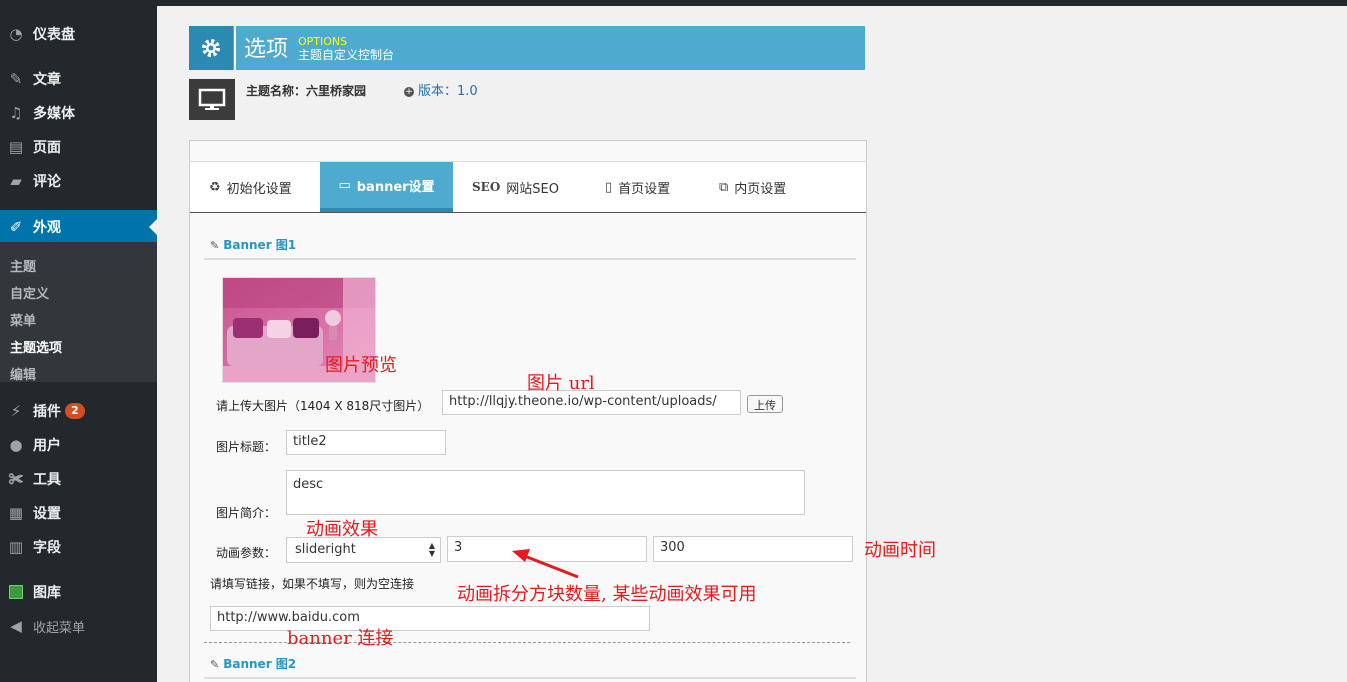 The height and width of the screenshot is (682, 1347). I want to click on tab-banner-settings: ▭ banner设置, so click(386, 187).